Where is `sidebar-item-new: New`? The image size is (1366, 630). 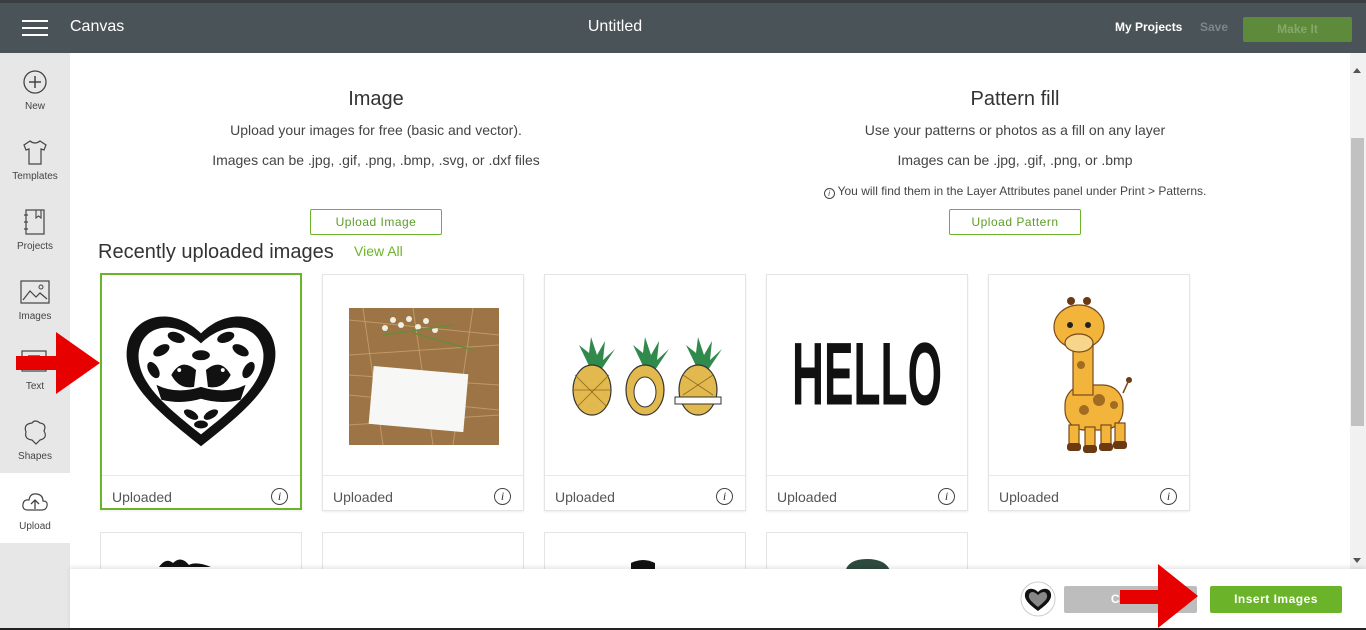
sidebar-item-new: New is located at coordinates (35, 88).